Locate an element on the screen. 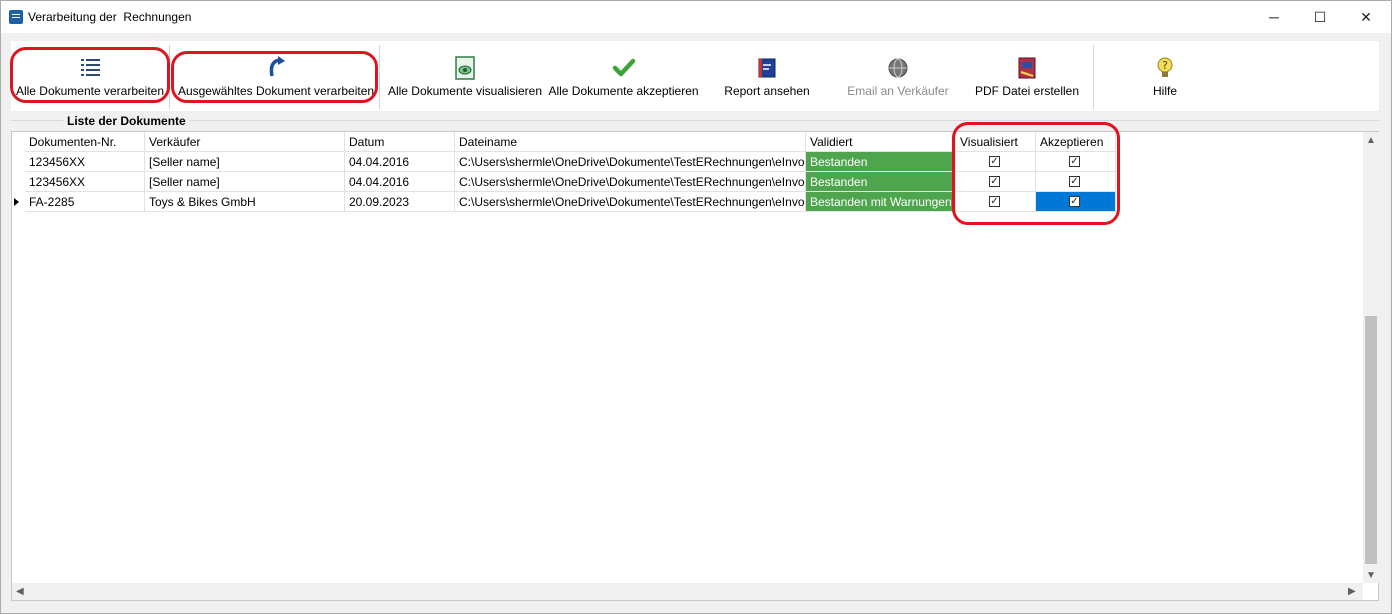 The image size is (1392, 614). vertical-scroll-thumb is located at coordinates (1371, 440).